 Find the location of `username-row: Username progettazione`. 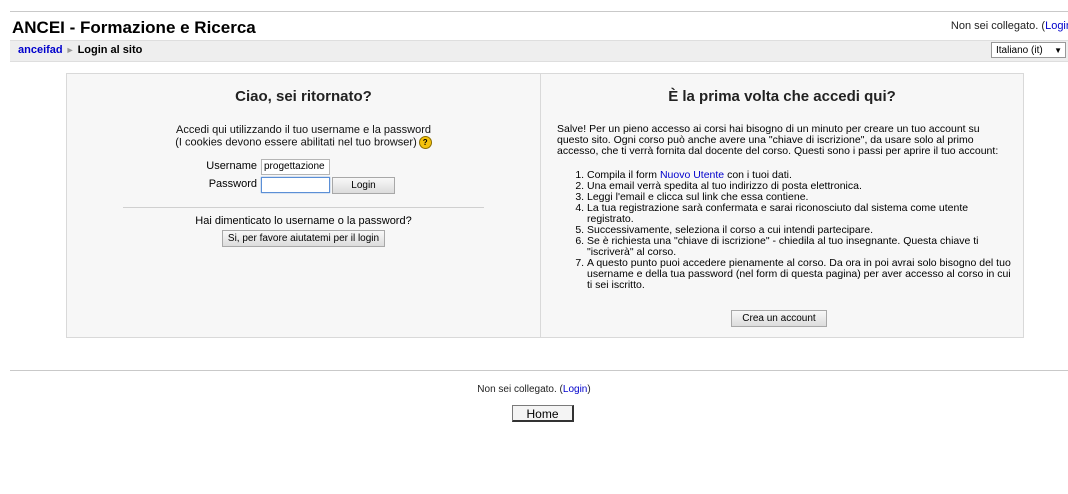

username-row: Username progettazione is located at coordinates (304, 168).